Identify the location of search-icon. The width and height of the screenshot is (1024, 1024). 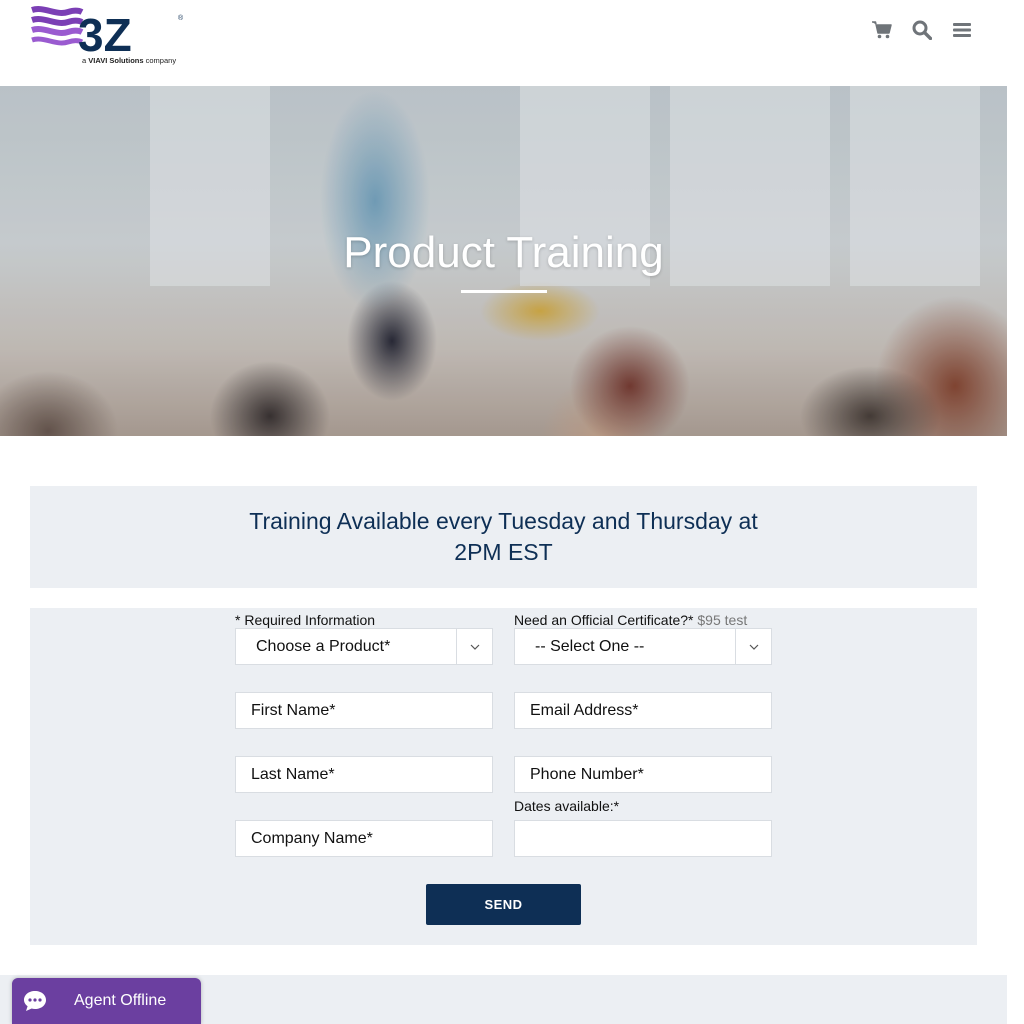
(922, 30).